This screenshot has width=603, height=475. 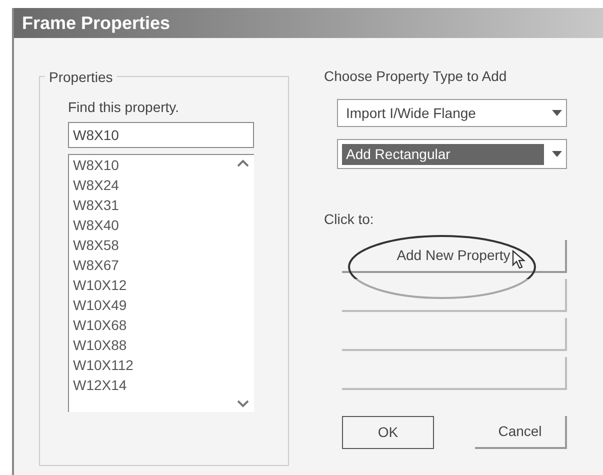 I want to click on cancel-button: Cancel, so click(x=521, y=432).